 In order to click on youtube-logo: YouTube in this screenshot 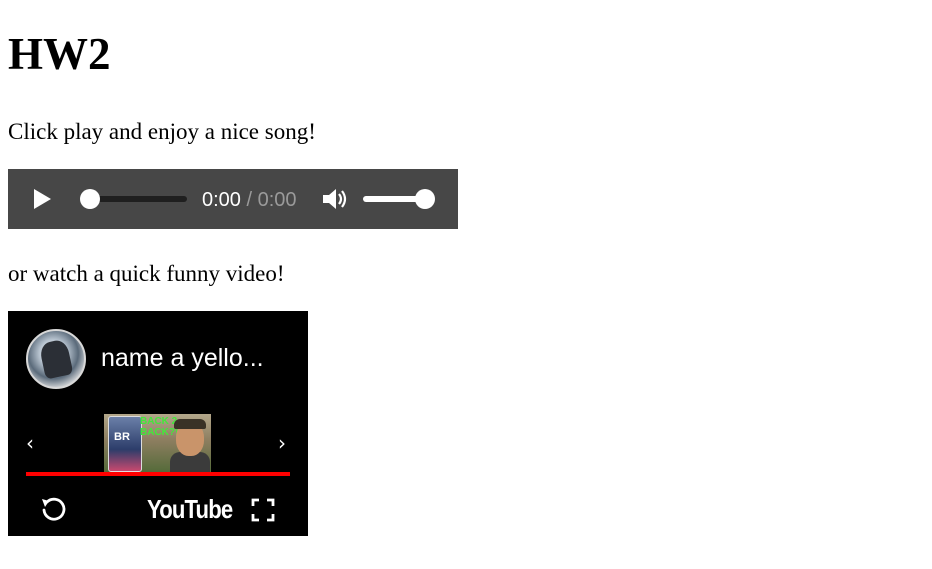, I will do `click(190, 509)`.